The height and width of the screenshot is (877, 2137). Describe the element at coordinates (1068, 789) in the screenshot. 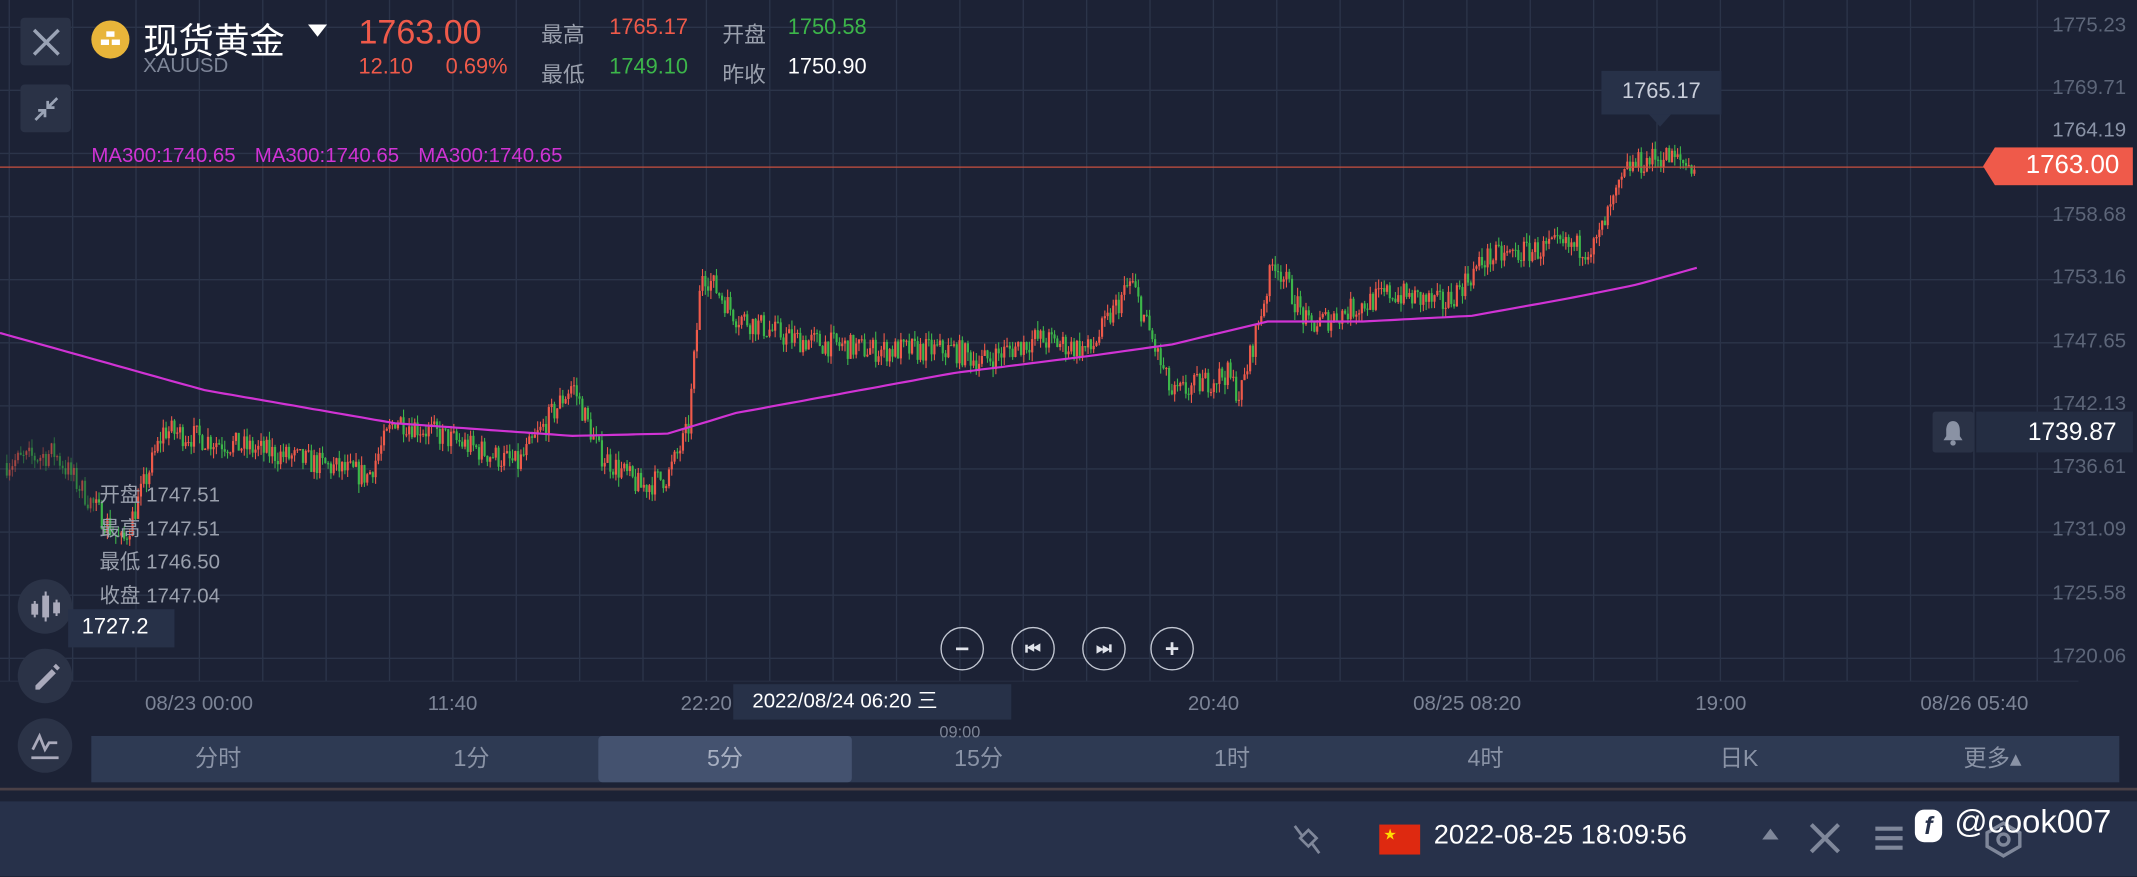

I see `divider` at that location.